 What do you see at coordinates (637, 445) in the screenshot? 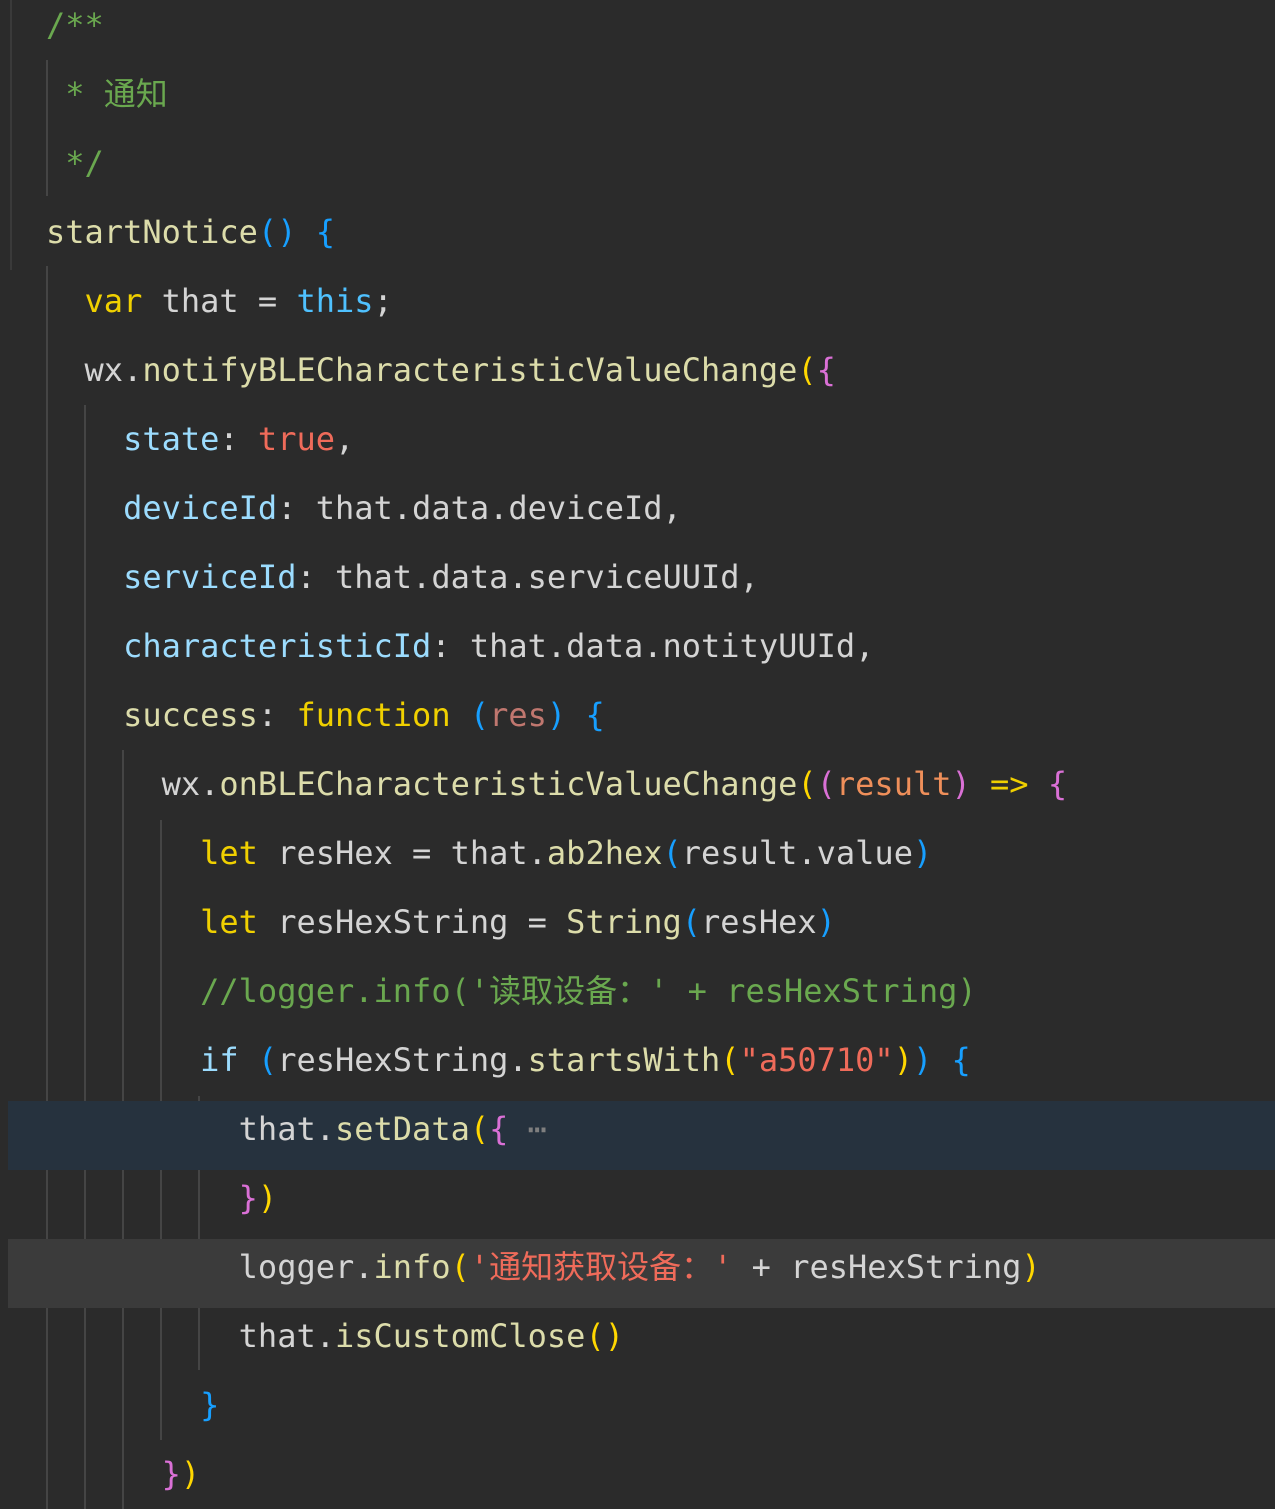
I see `code-line: state: true,` at bounding box center [637, 445].